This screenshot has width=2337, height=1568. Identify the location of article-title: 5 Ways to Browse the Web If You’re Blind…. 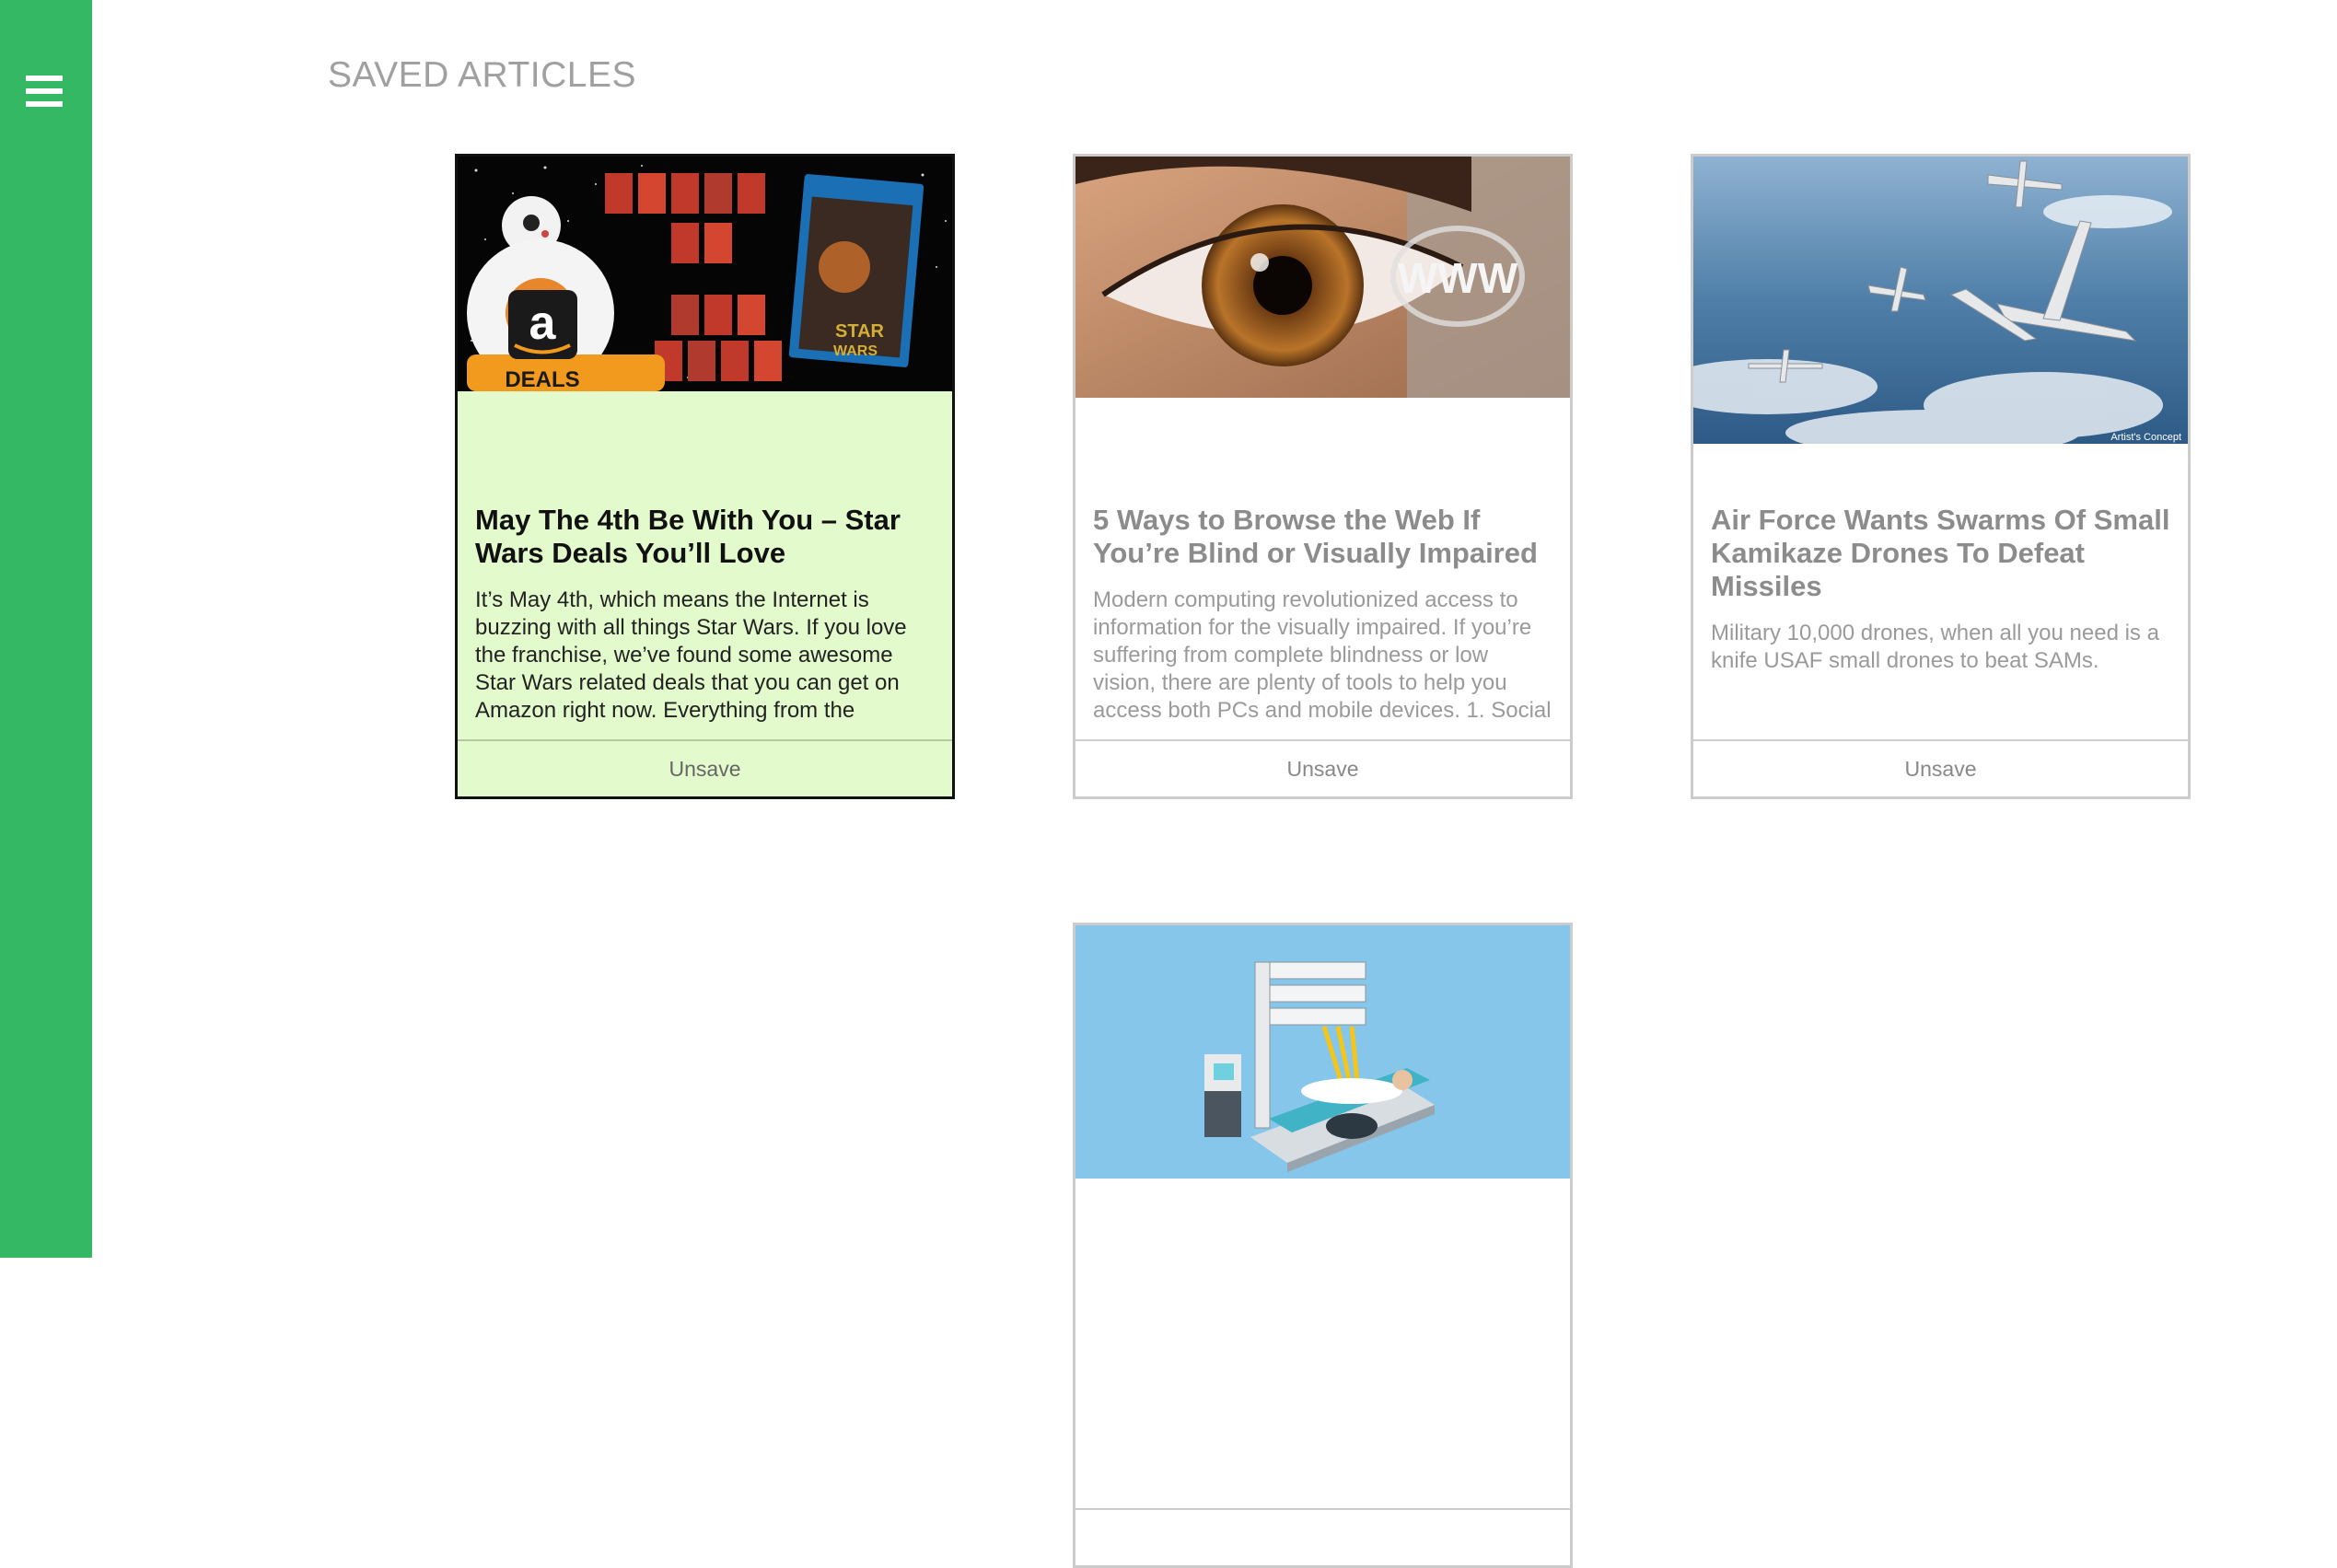
(1322, 537).